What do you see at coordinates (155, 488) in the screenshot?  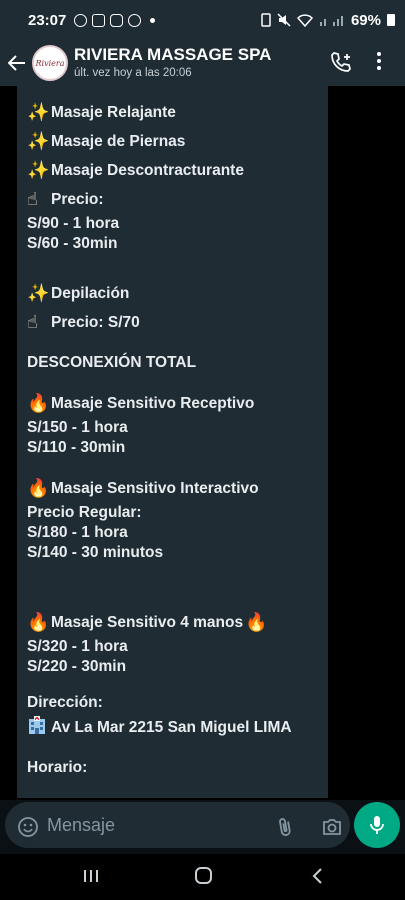 I see `service-name: Masaje Sensitivo Interactivo` at bounding box center [155, 488].